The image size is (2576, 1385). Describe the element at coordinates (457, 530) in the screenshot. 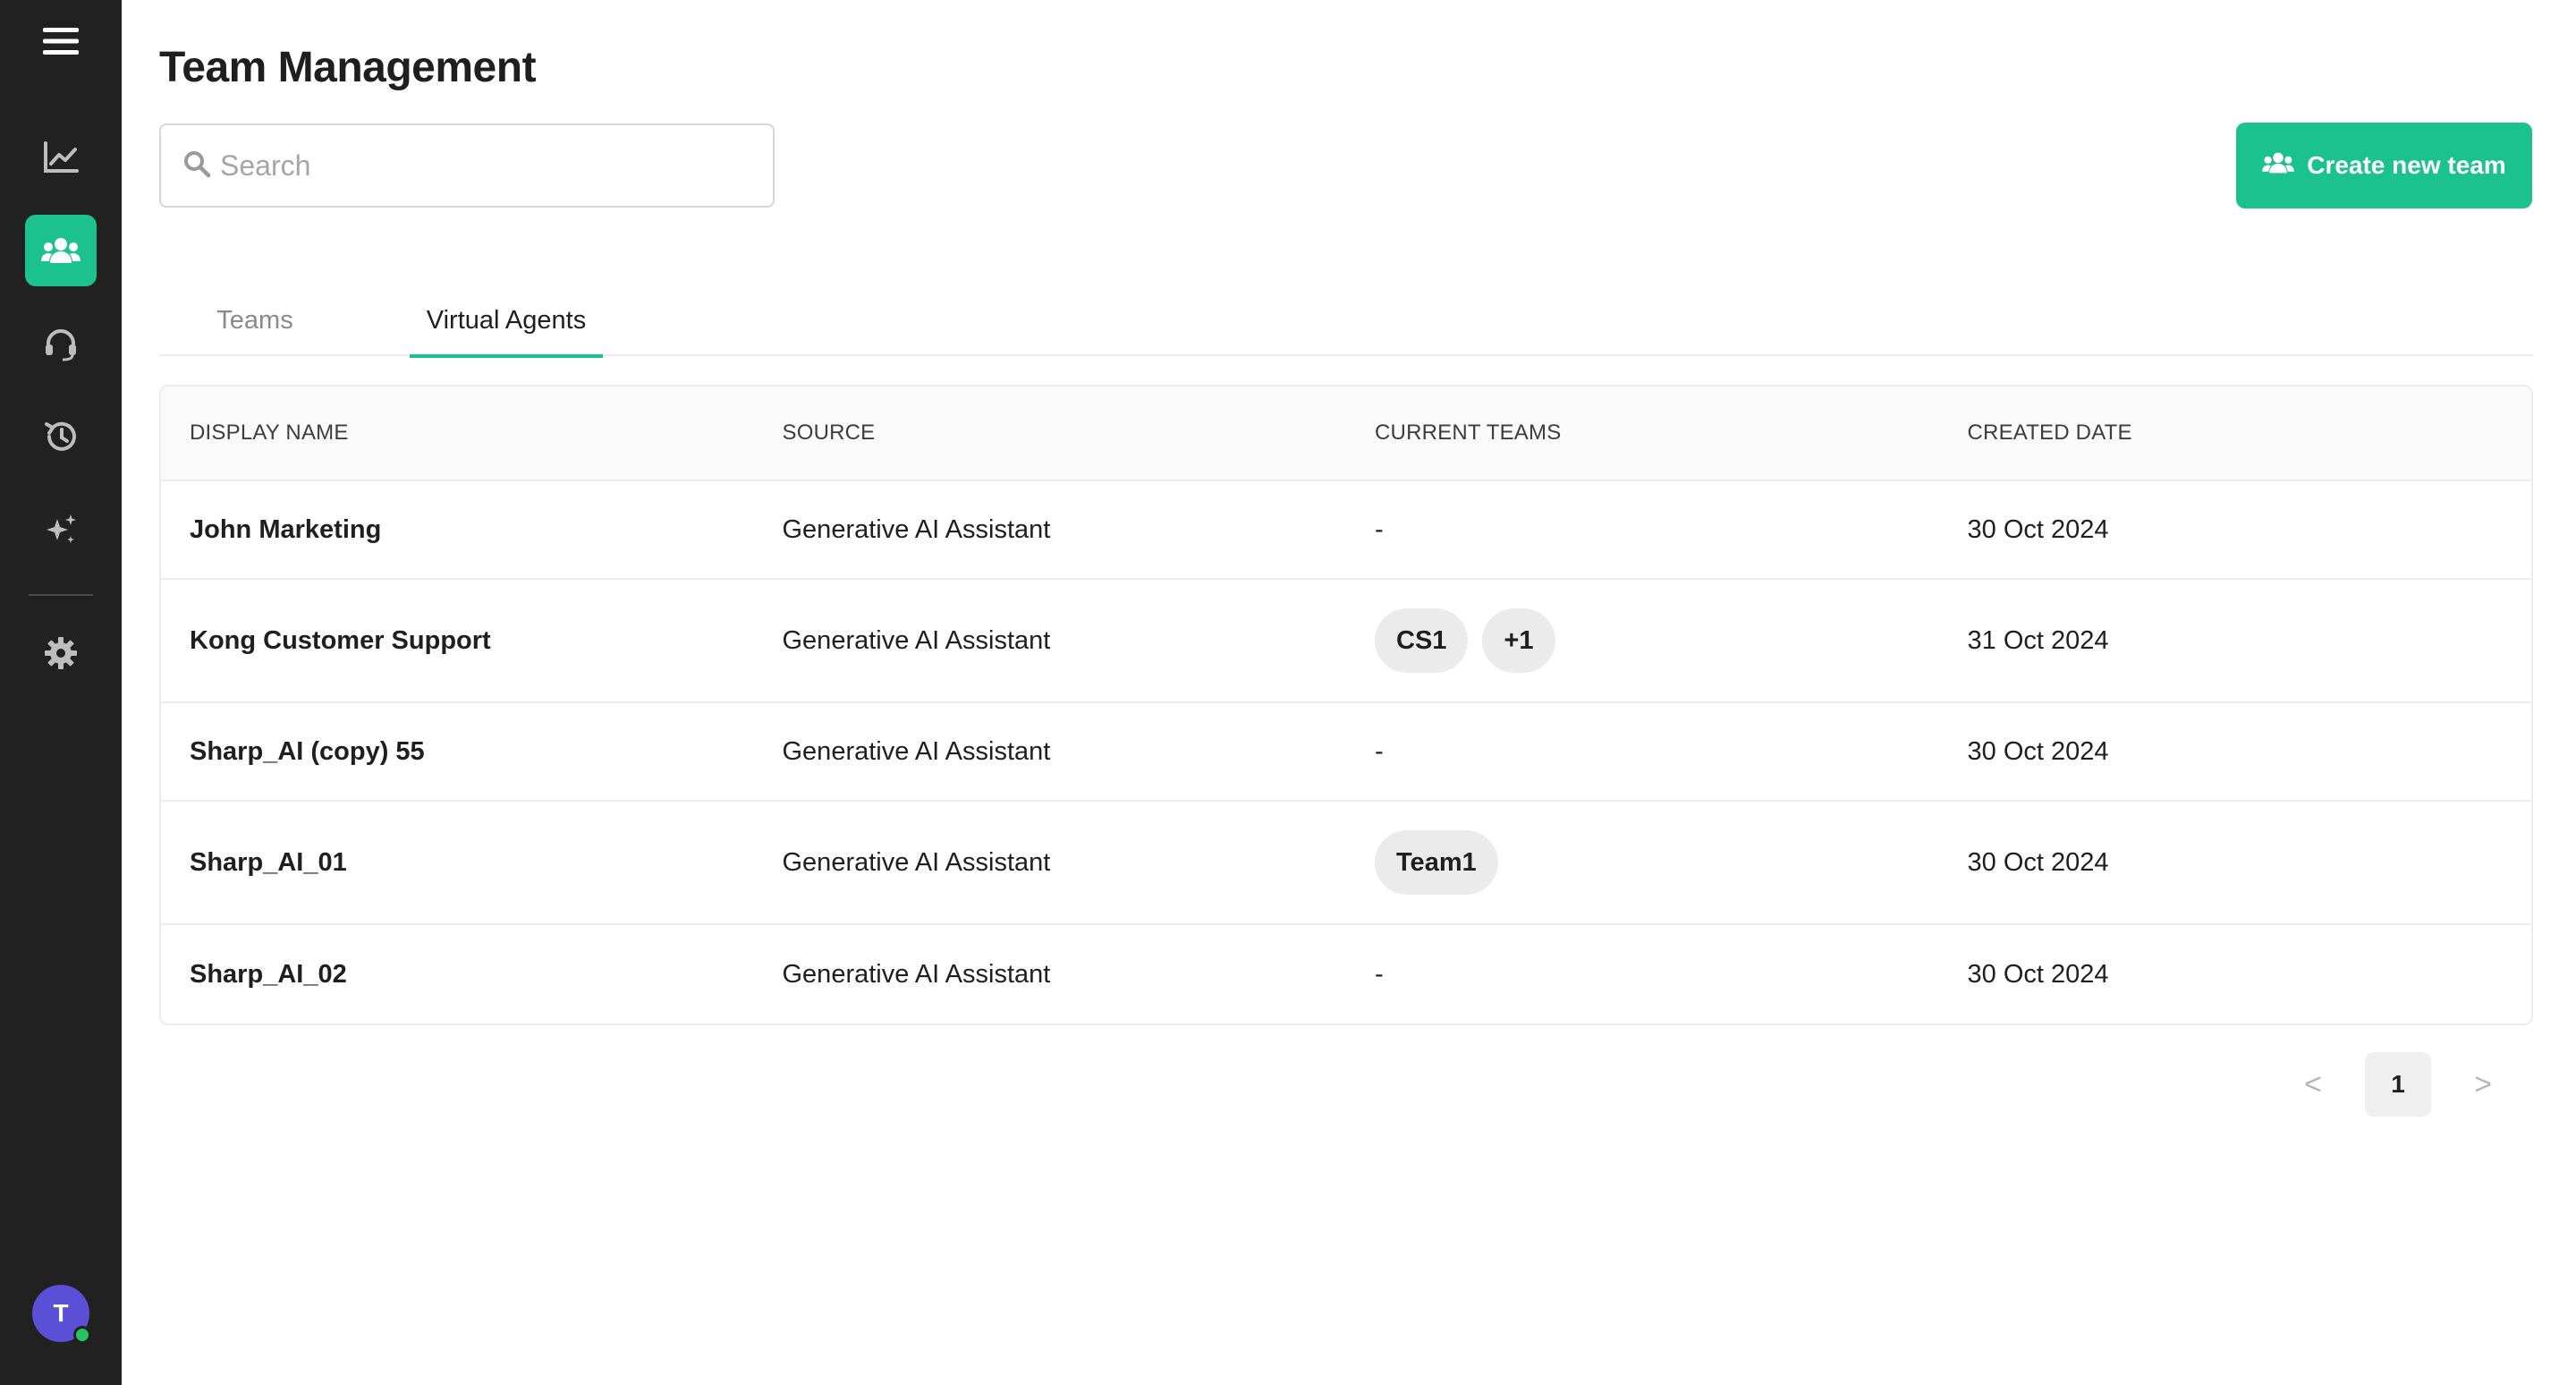

I see `agent-name: John Marketing` at that location.